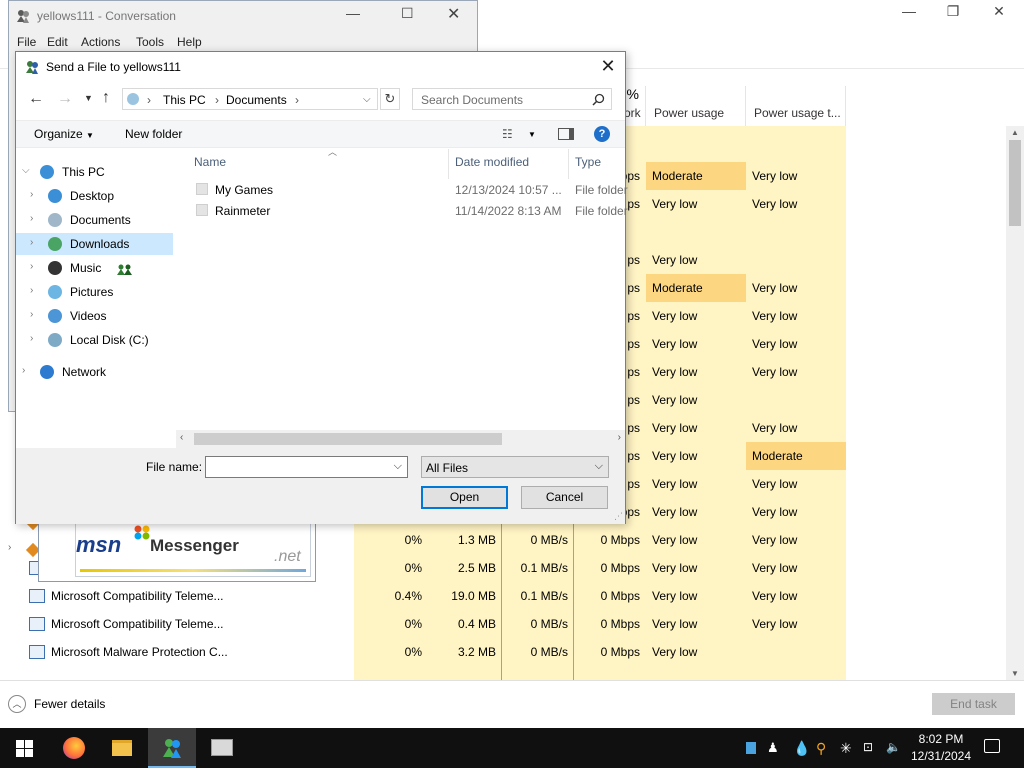 This screenshot has height=768, width=1024. What do you see at coordinates (367, 99) in the screenshot?
I see `address-dropdown-icon: ⌵` at bounding box center [367, 99].